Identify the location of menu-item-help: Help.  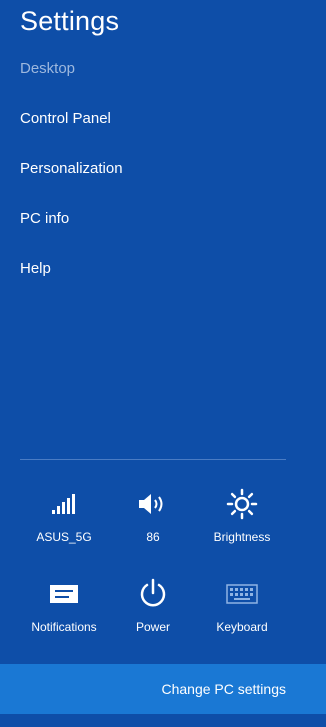
(71, 283).